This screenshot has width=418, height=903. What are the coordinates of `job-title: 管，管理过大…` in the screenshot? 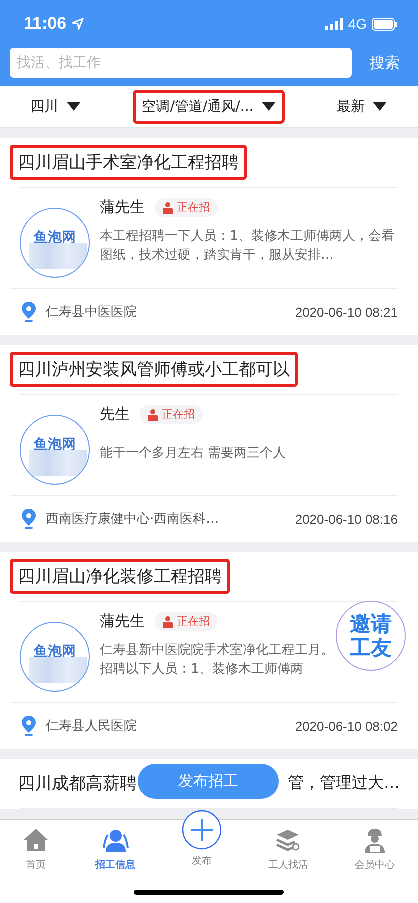 It's located at (344, 783).